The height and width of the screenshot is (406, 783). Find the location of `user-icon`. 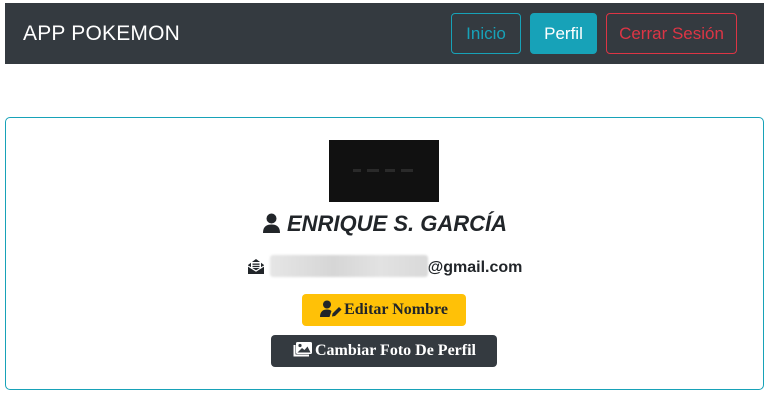

user-icon is located at coordinates (271, 223).